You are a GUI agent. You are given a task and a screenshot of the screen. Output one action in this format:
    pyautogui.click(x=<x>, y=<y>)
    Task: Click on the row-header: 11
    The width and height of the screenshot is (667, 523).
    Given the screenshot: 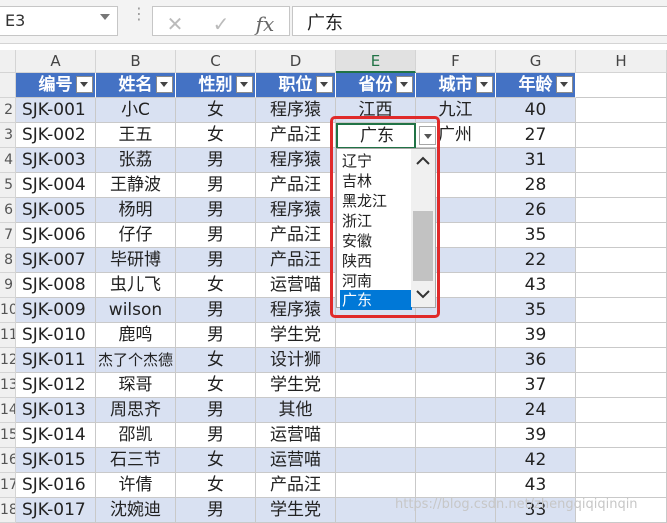 What is the action you would take?
    pyautogui.click(x=8, y=335)
    